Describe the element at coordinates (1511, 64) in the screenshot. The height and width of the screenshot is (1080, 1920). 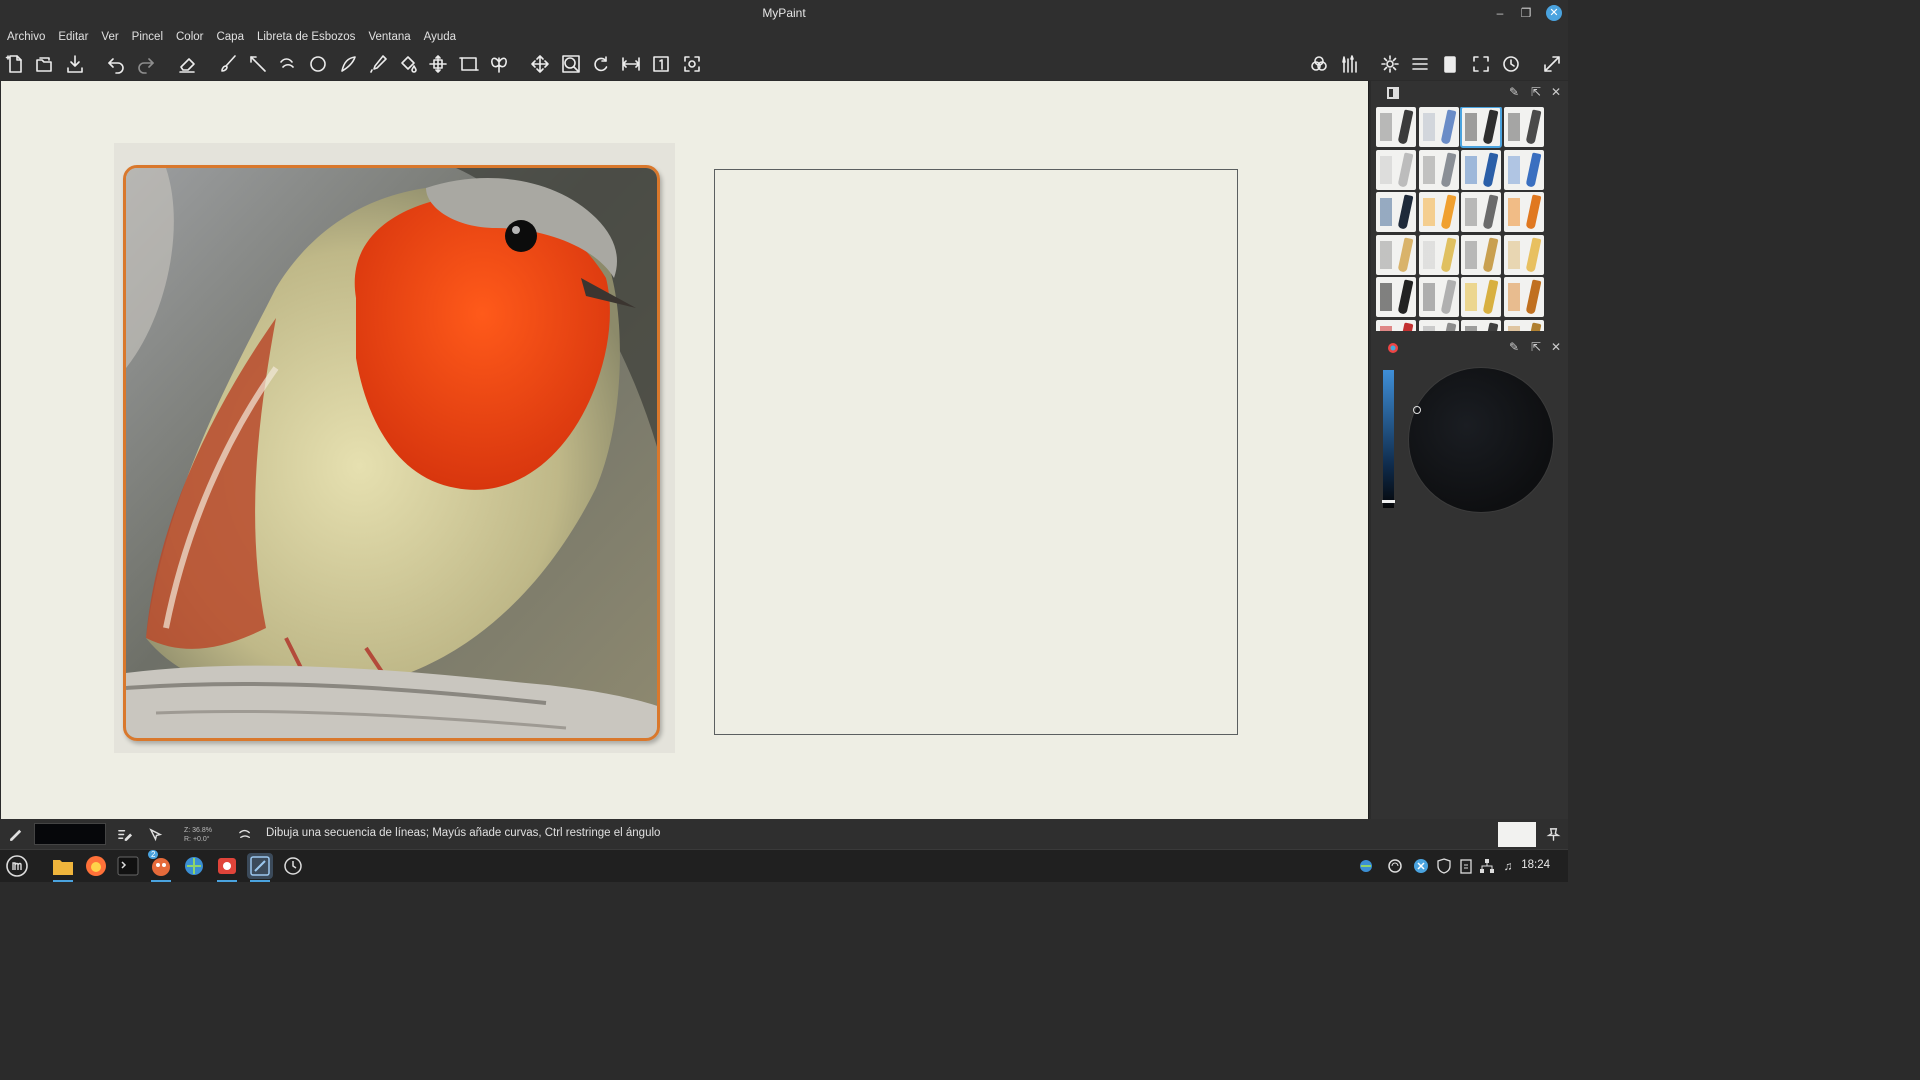
I see `history-icon` at that location.